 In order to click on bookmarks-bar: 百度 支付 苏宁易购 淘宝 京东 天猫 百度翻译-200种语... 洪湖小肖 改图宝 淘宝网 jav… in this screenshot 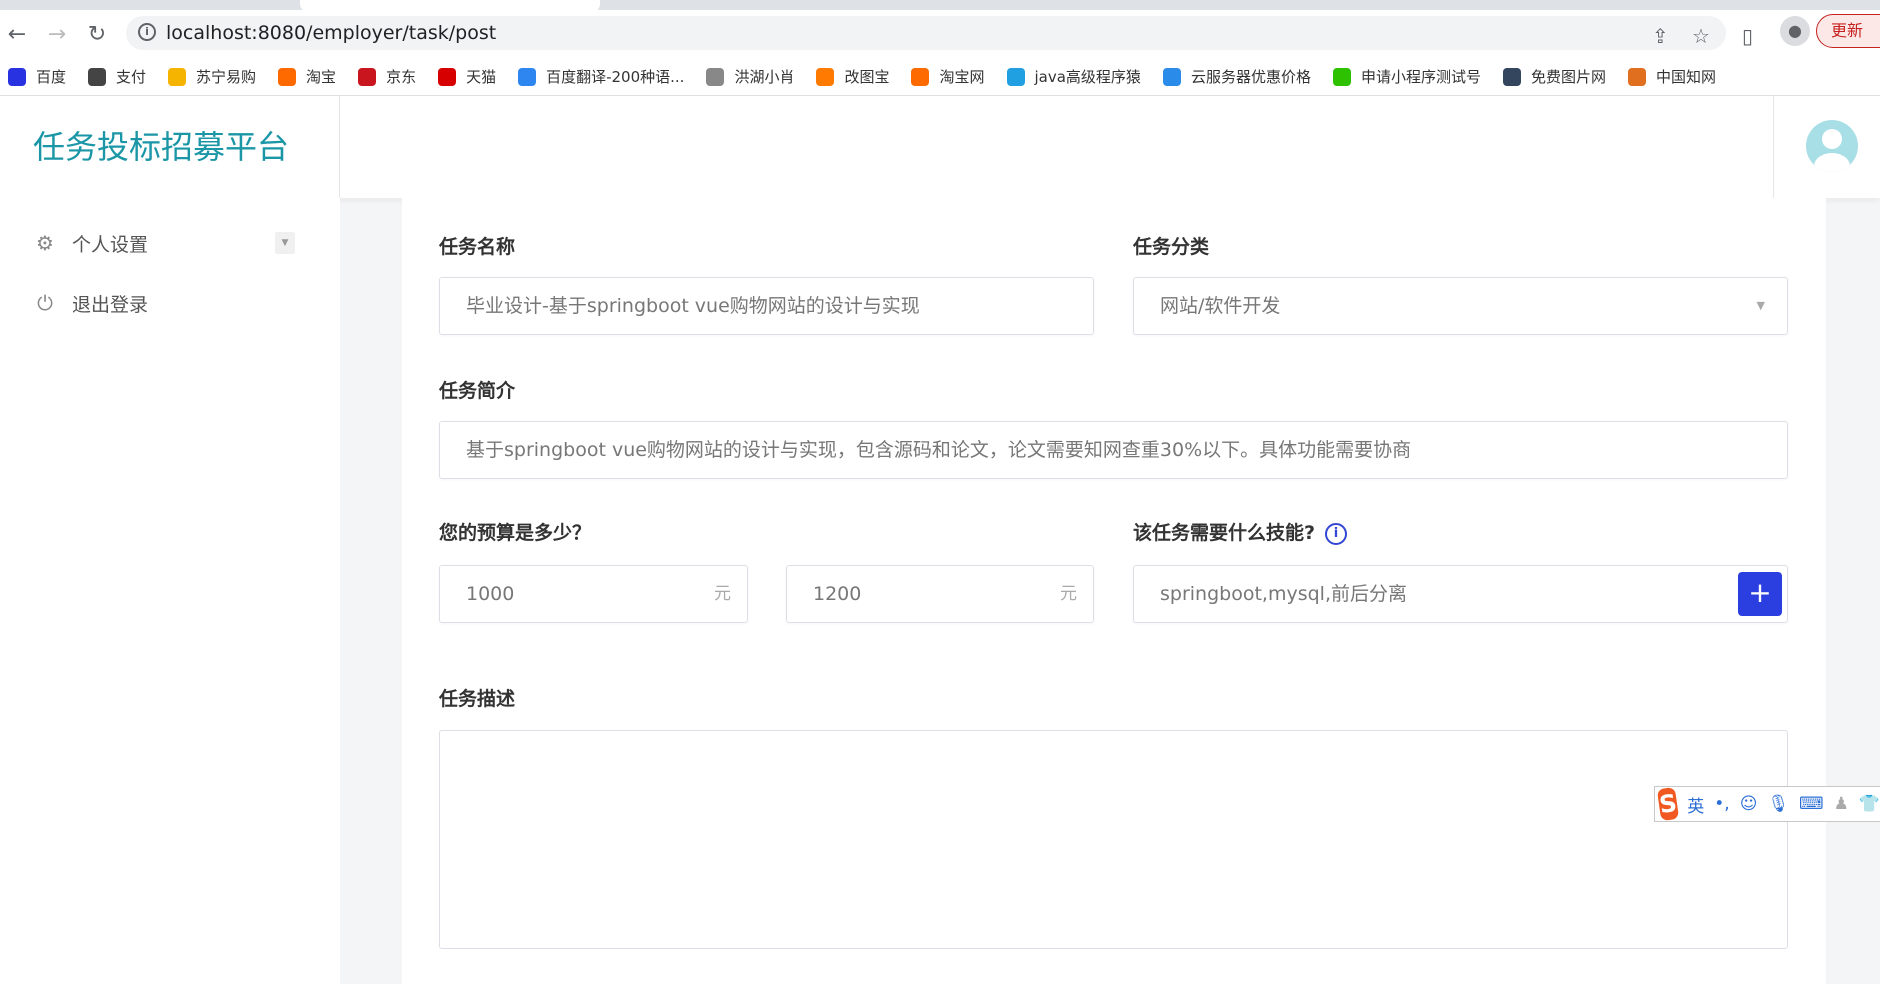, I will do `click(940, 77)`.